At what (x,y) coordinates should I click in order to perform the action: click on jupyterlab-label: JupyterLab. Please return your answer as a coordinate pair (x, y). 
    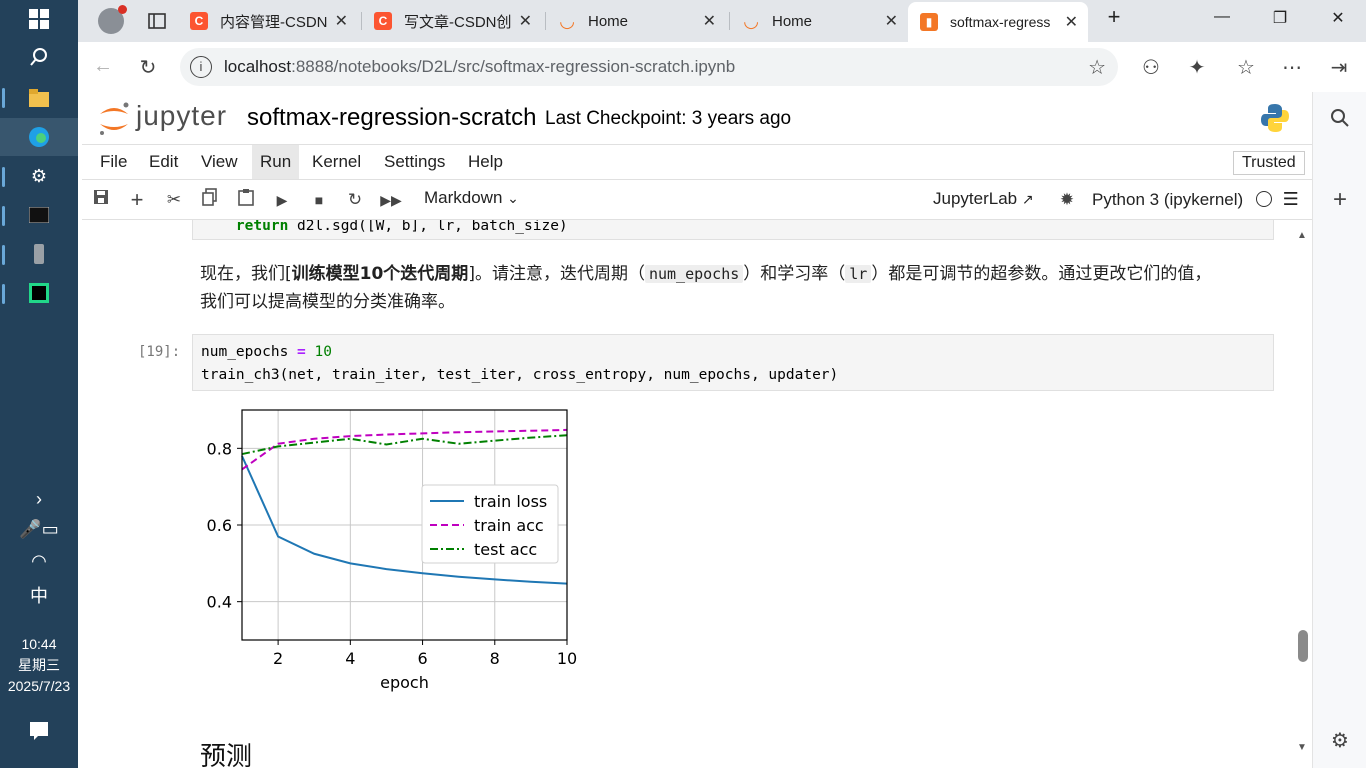
    Looking at the image, I should click on (975, 198).